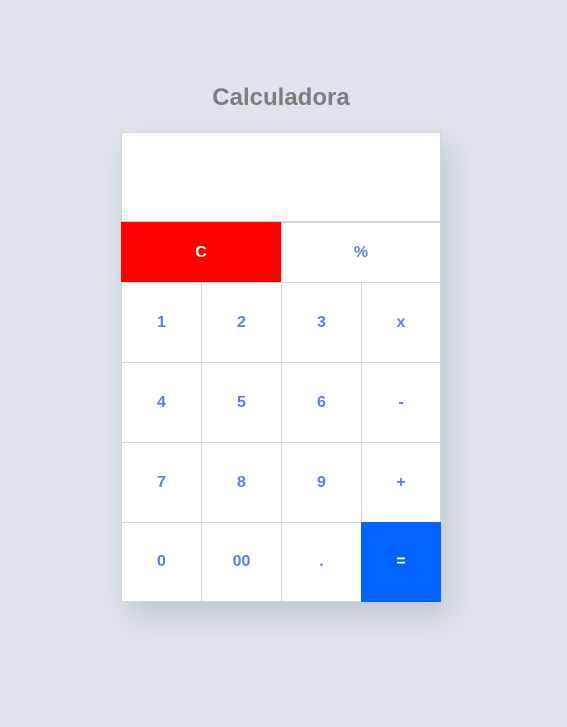  Describe the element at coordinates (281, 97) in the screenshot. I see `page-title: Calculadora` at that location.